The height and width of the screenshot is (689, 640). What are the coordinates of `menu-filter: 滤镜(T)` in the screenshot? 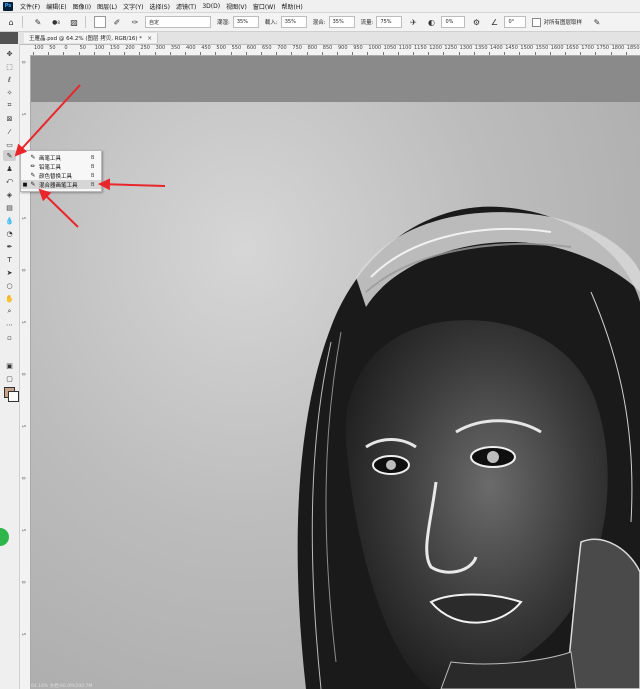 It's located at (186, 6).